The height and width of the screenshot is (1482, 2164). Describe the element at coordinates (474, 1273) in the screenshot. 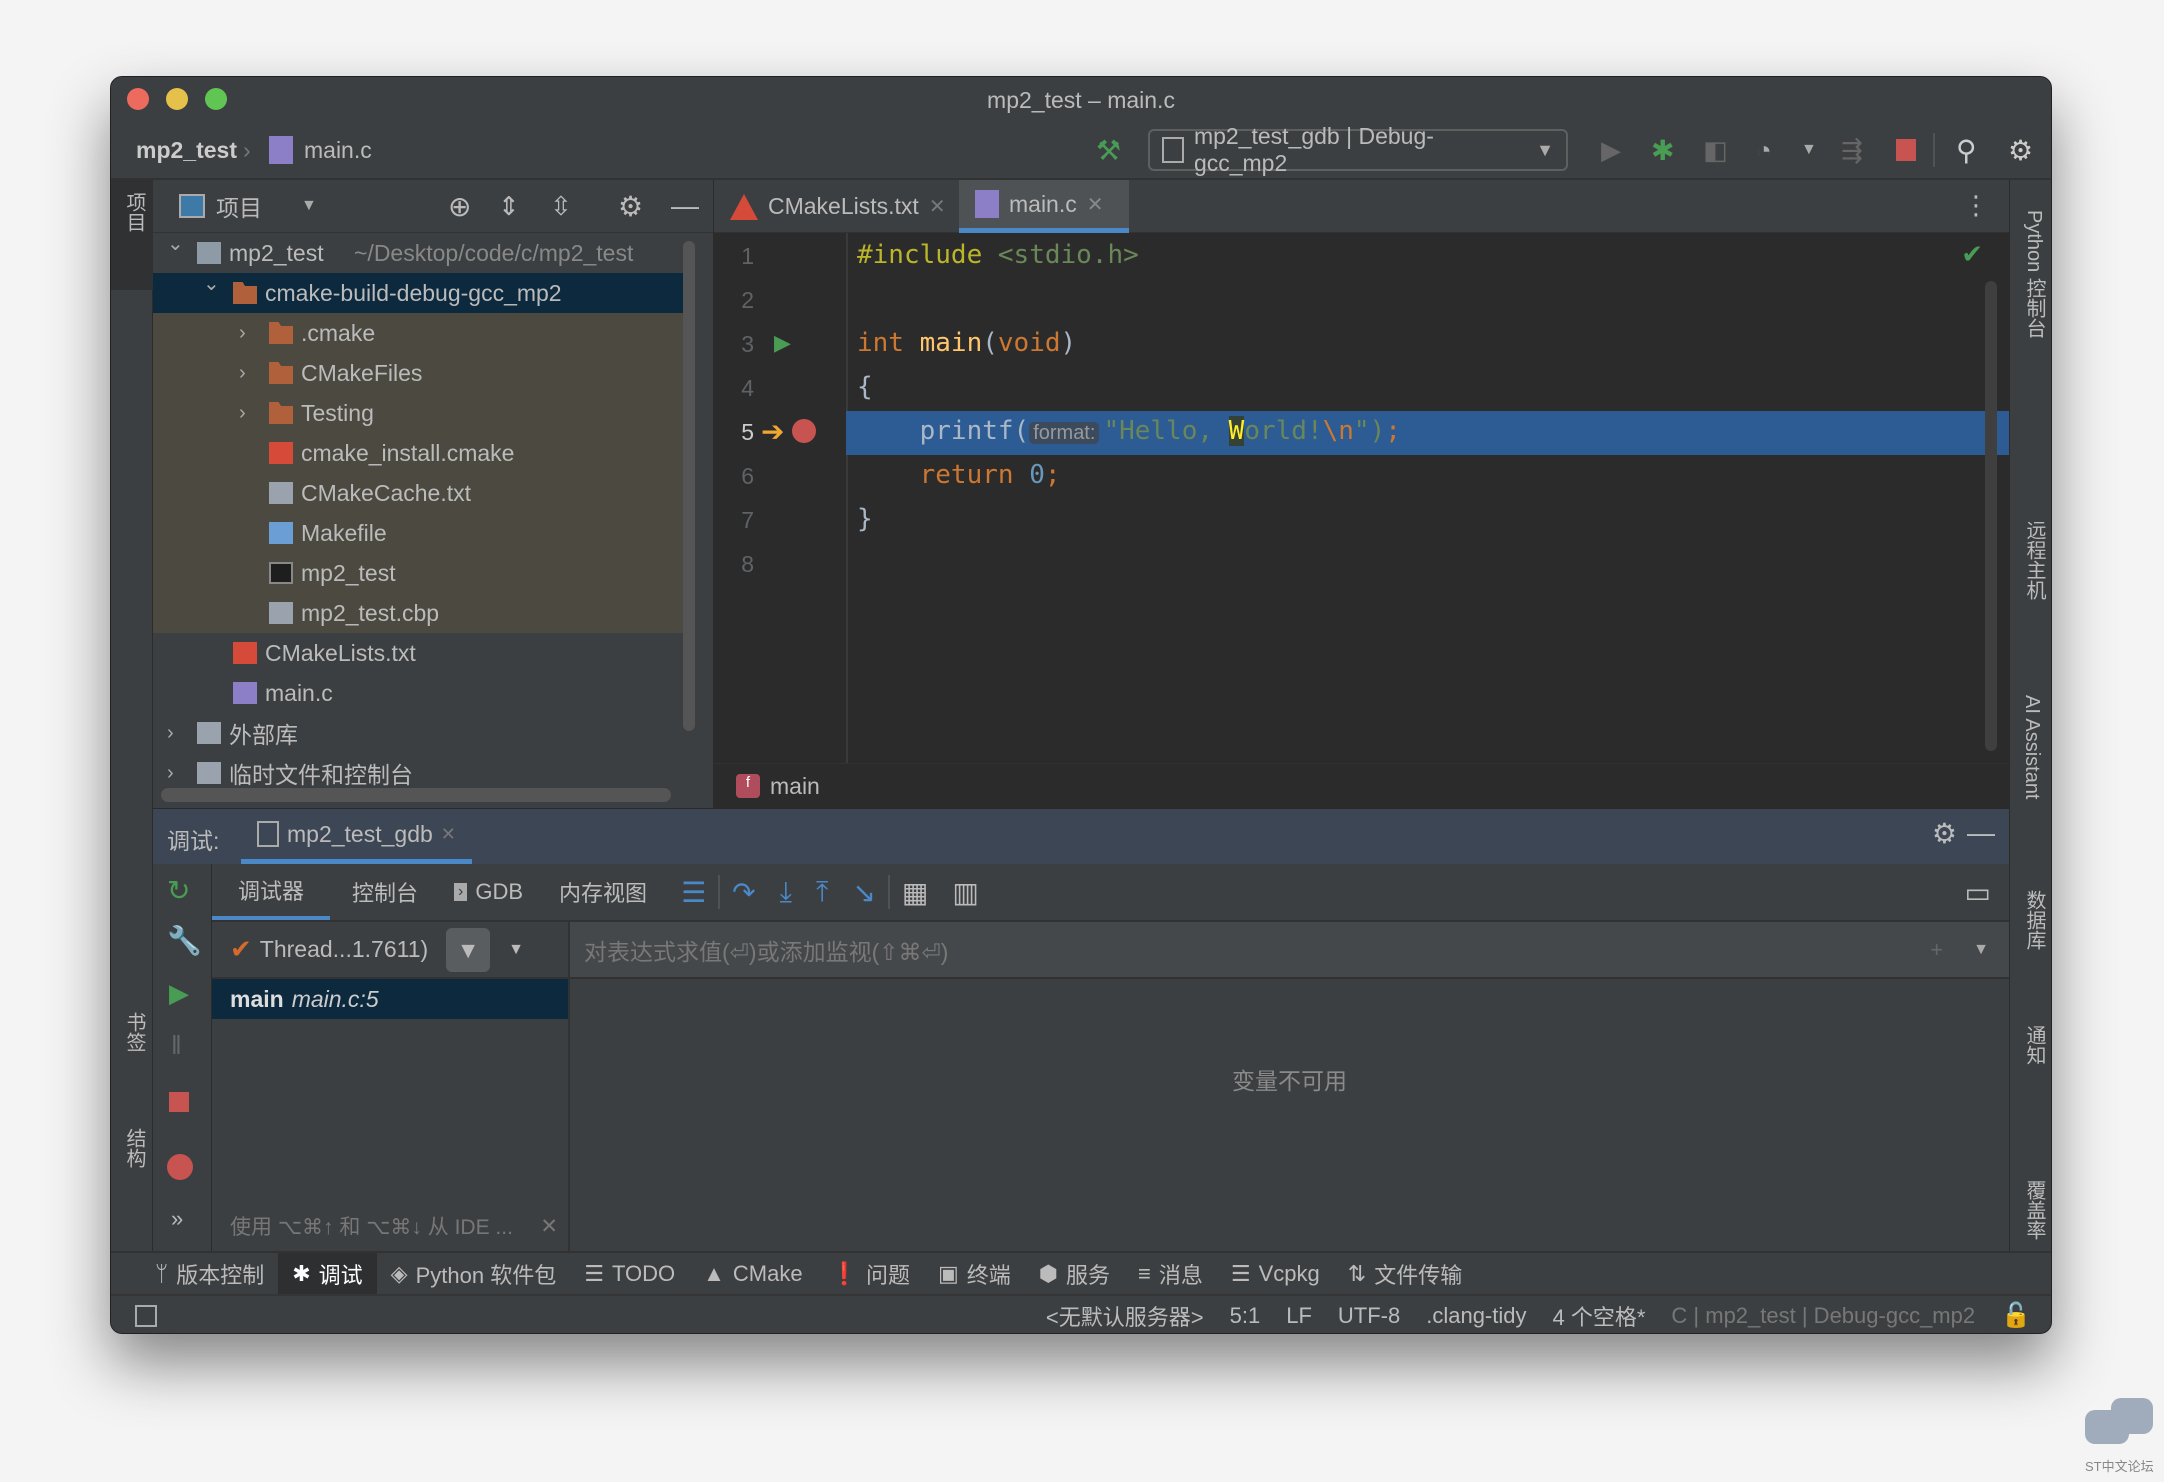

I see `tool-window-2: ◈ Python 软件包` at that location.